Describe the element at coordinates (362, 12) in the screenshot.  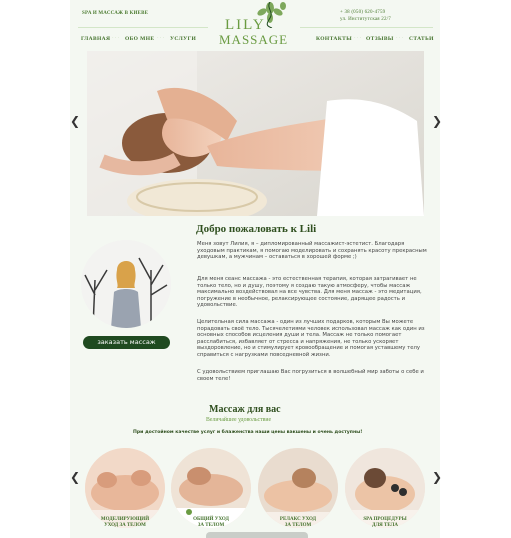
I see `phone-number: + 38 (050) 620-4759` at that location.